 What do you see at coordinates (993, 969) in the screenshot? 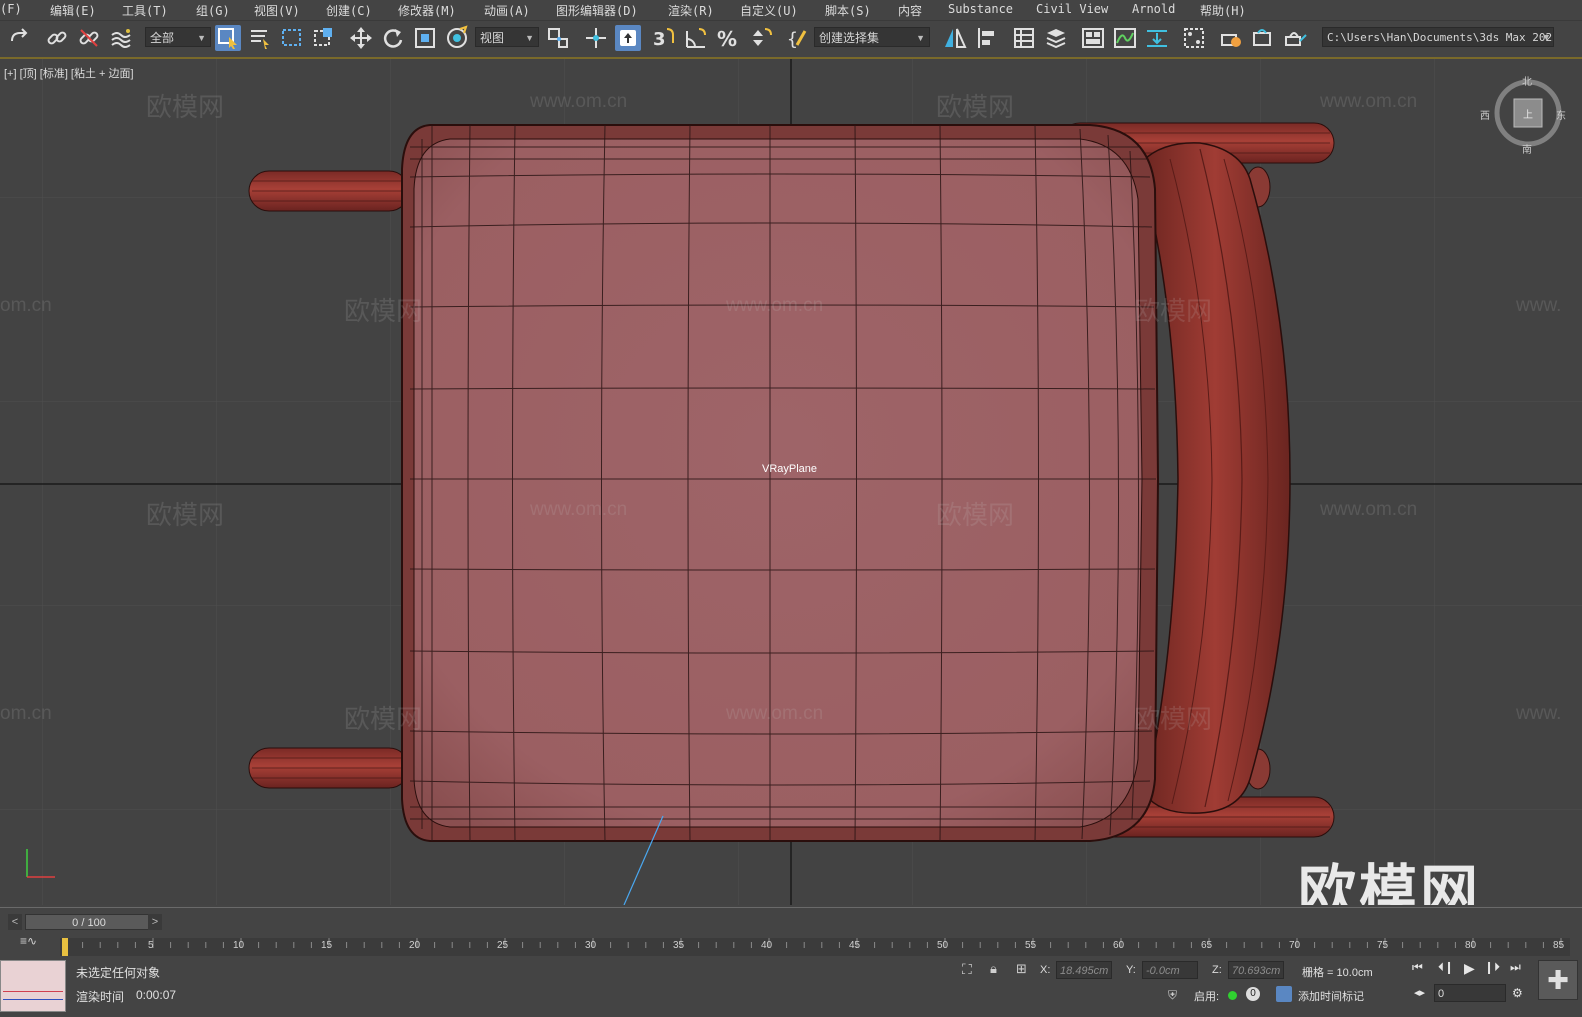
I see `lock-icon: 🔒︎` at bounding box center [993, 969].